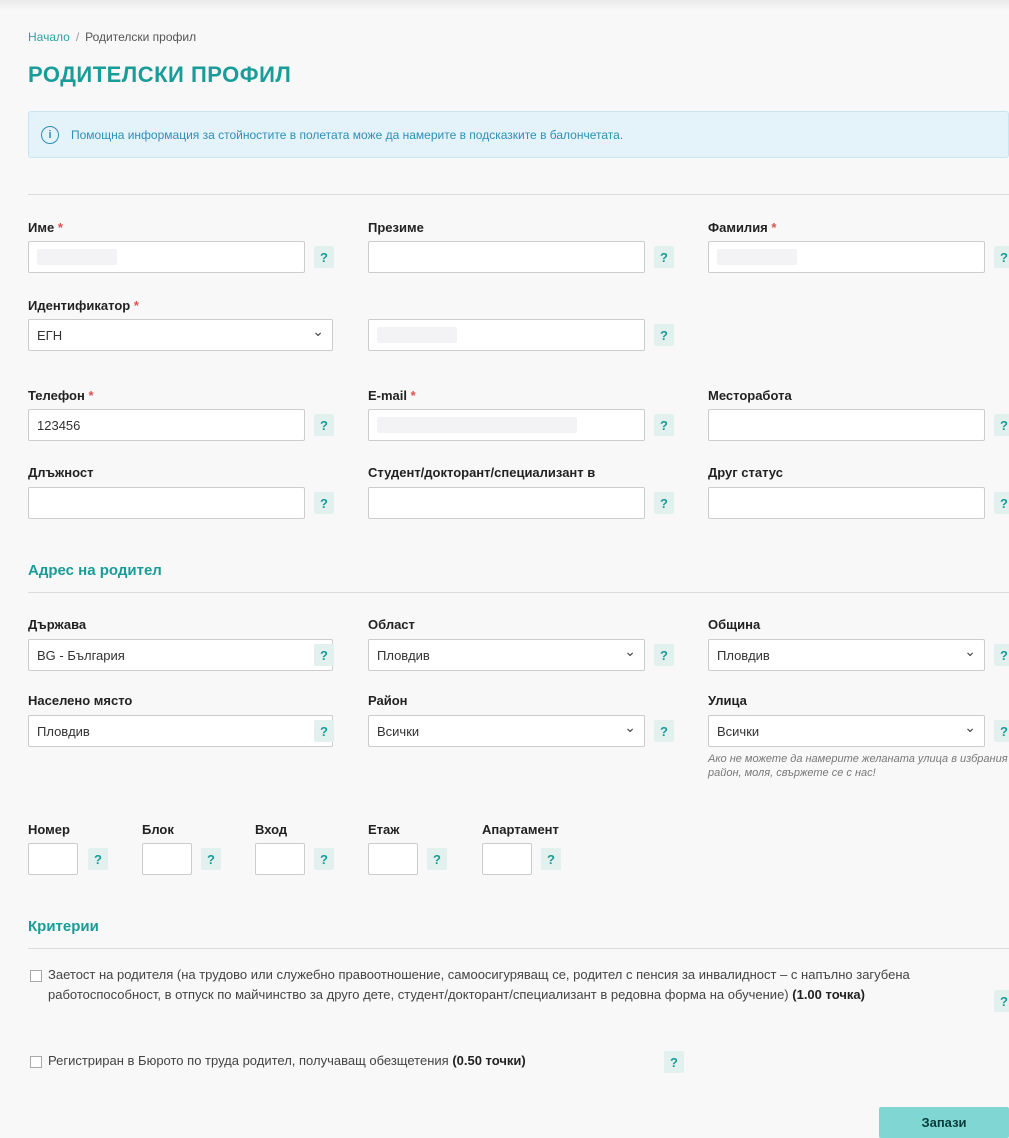 This screenshot has width=1009, height=1138. What do you see at coordinates (166, 257) in the screenshot?
I see `first-name-input` at bounding box center [166, 257].